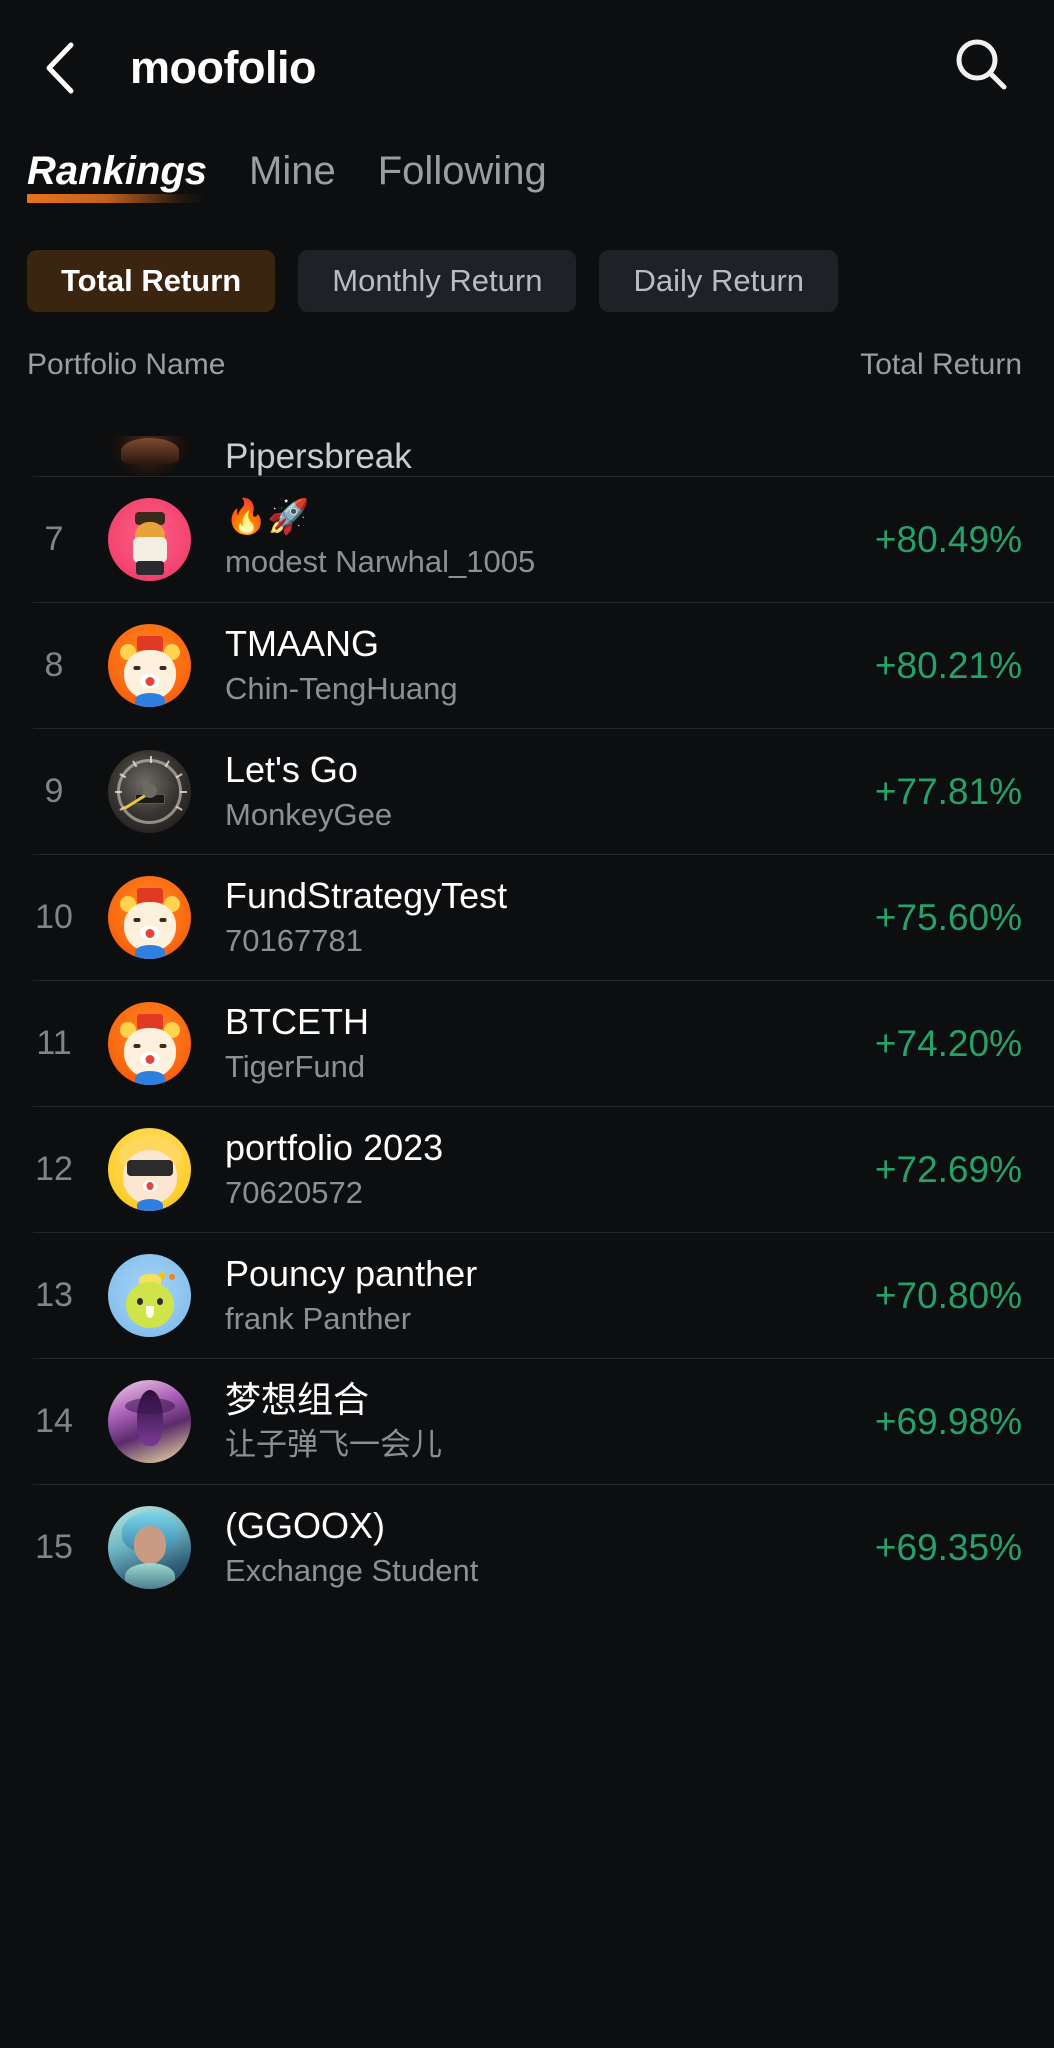 The width and height of the screenshot is (1054, 2048). What do you see at coordinates (550, 1169) in the screenshot?
I see `row-names: portfolio 2023 70620572` at bounding box center [550, 1169].